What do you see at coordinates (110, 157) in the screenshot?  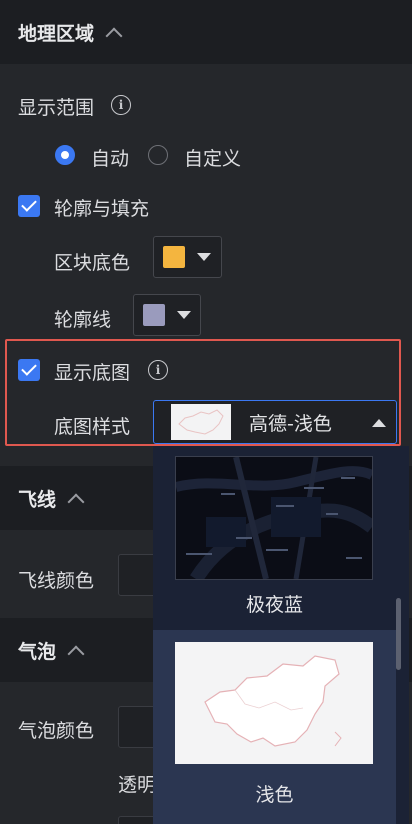 I see `radio-auto-label: 自动` at bounding box center [110, 157].